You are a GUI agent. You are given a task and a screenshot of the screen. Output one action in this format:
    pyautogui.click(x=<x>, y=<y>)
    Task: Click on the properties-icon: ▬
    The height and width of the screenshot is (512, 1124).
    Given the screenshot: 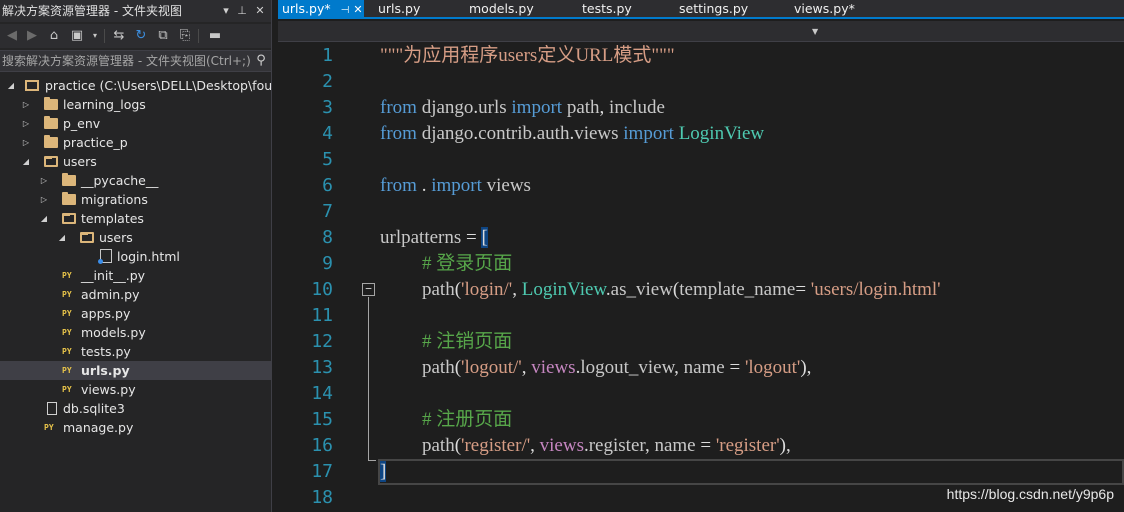 What is the action you would take?
    pyautogui.click(x=215, y=36)
    